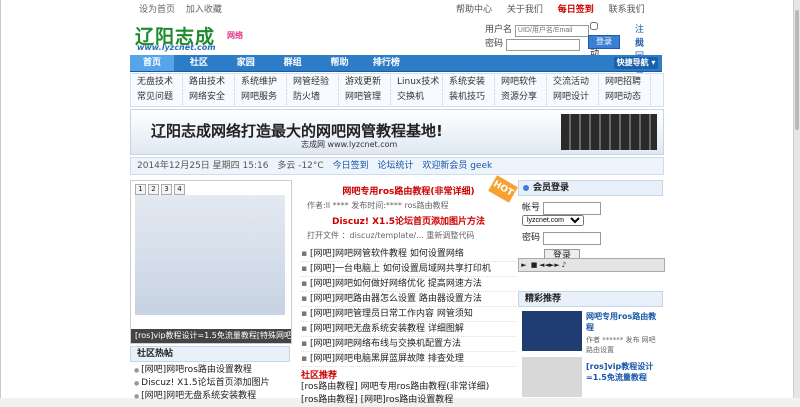 Image resolution: width=800 pixels, height=407 pixels. I want to click on play-icon: ►, so click(524, 265).